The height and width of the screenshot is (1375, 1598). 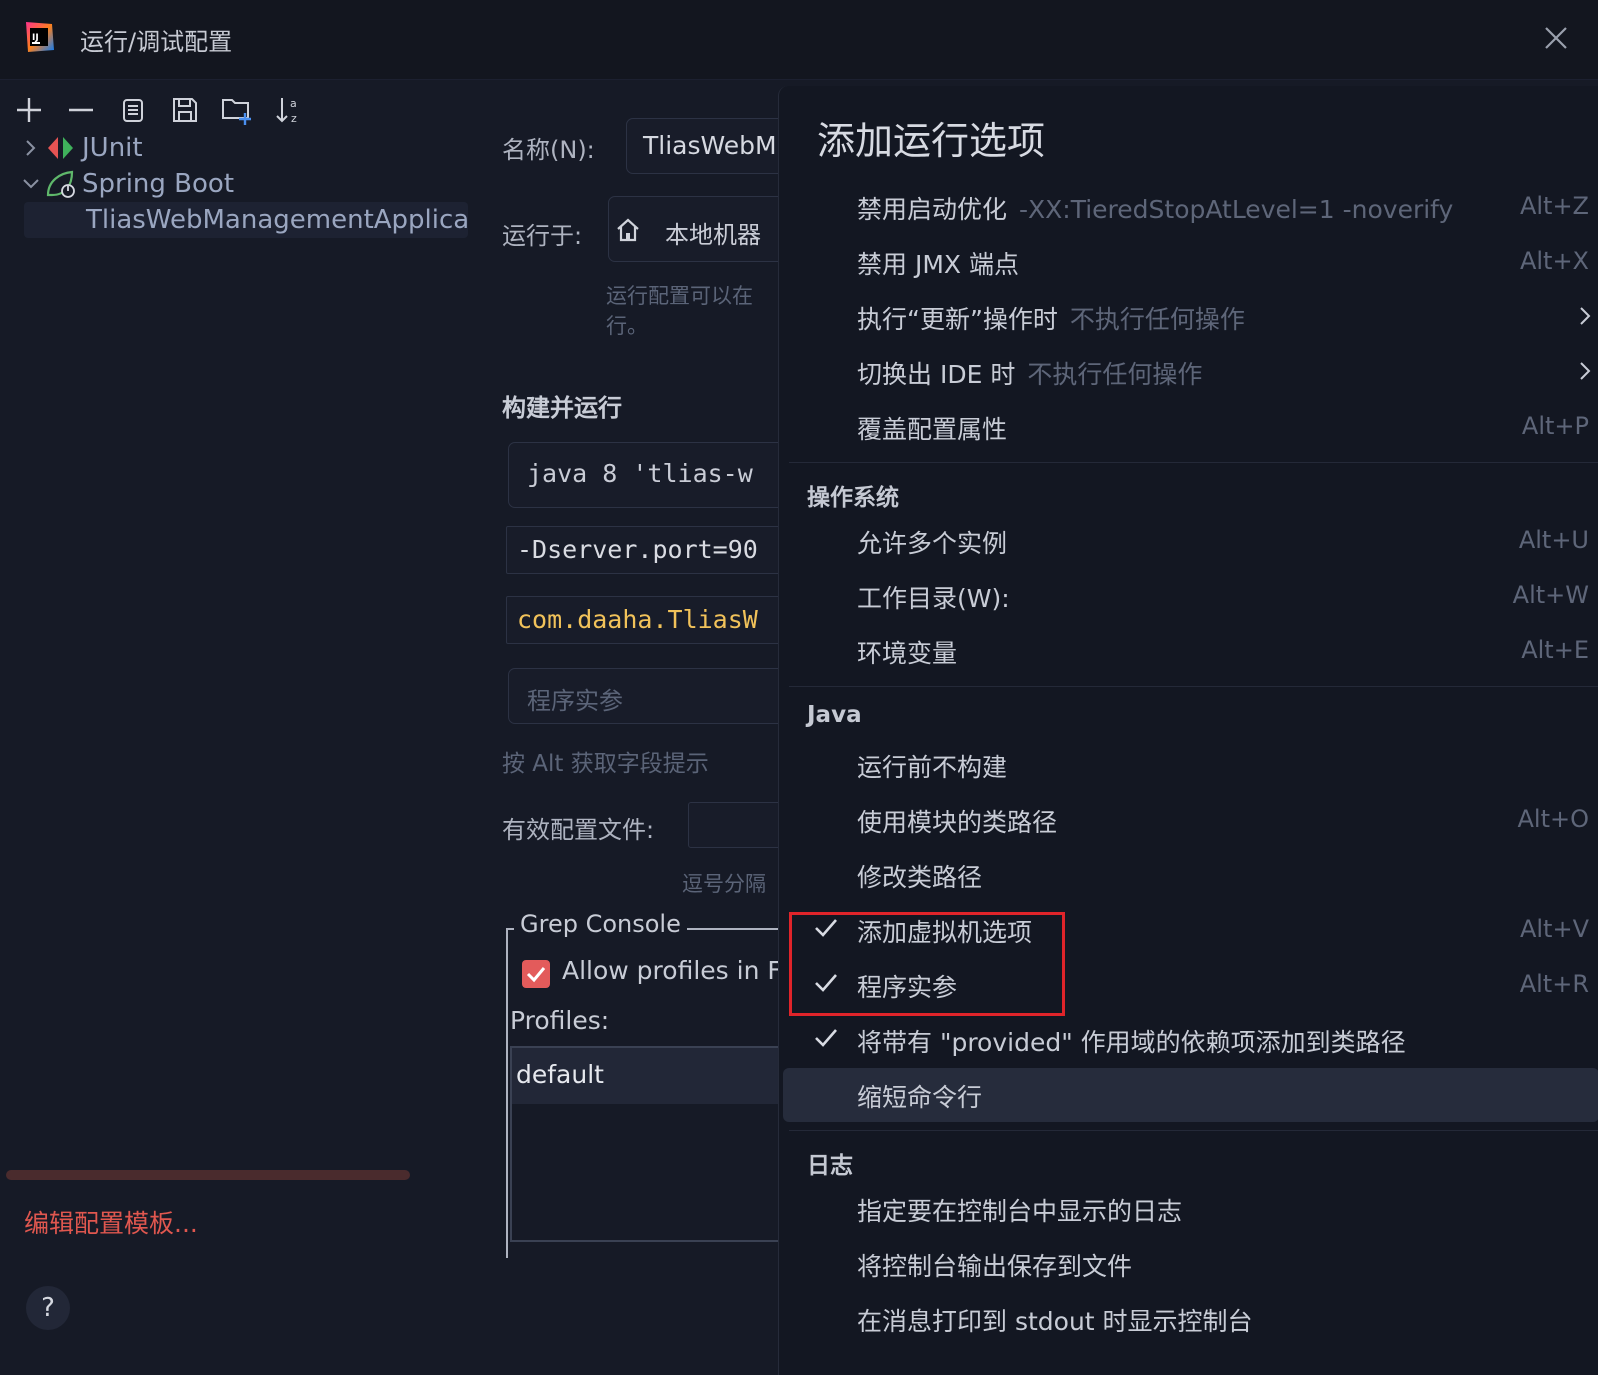 What do you see at coordinates (60, 148) in the screenshot?
I see `junit-icon` at bounding box center [60, 148].